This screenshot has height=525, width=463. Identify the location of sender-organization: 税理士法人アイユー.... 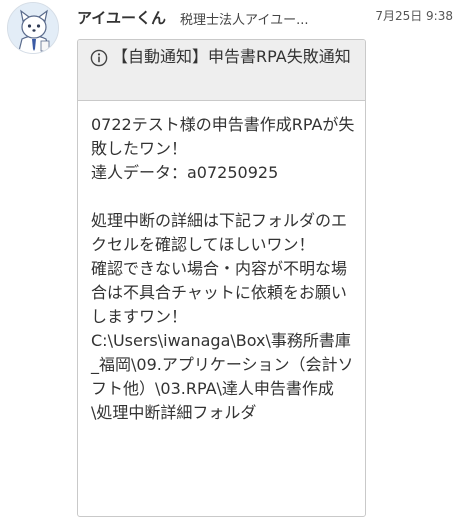
(244, 20).